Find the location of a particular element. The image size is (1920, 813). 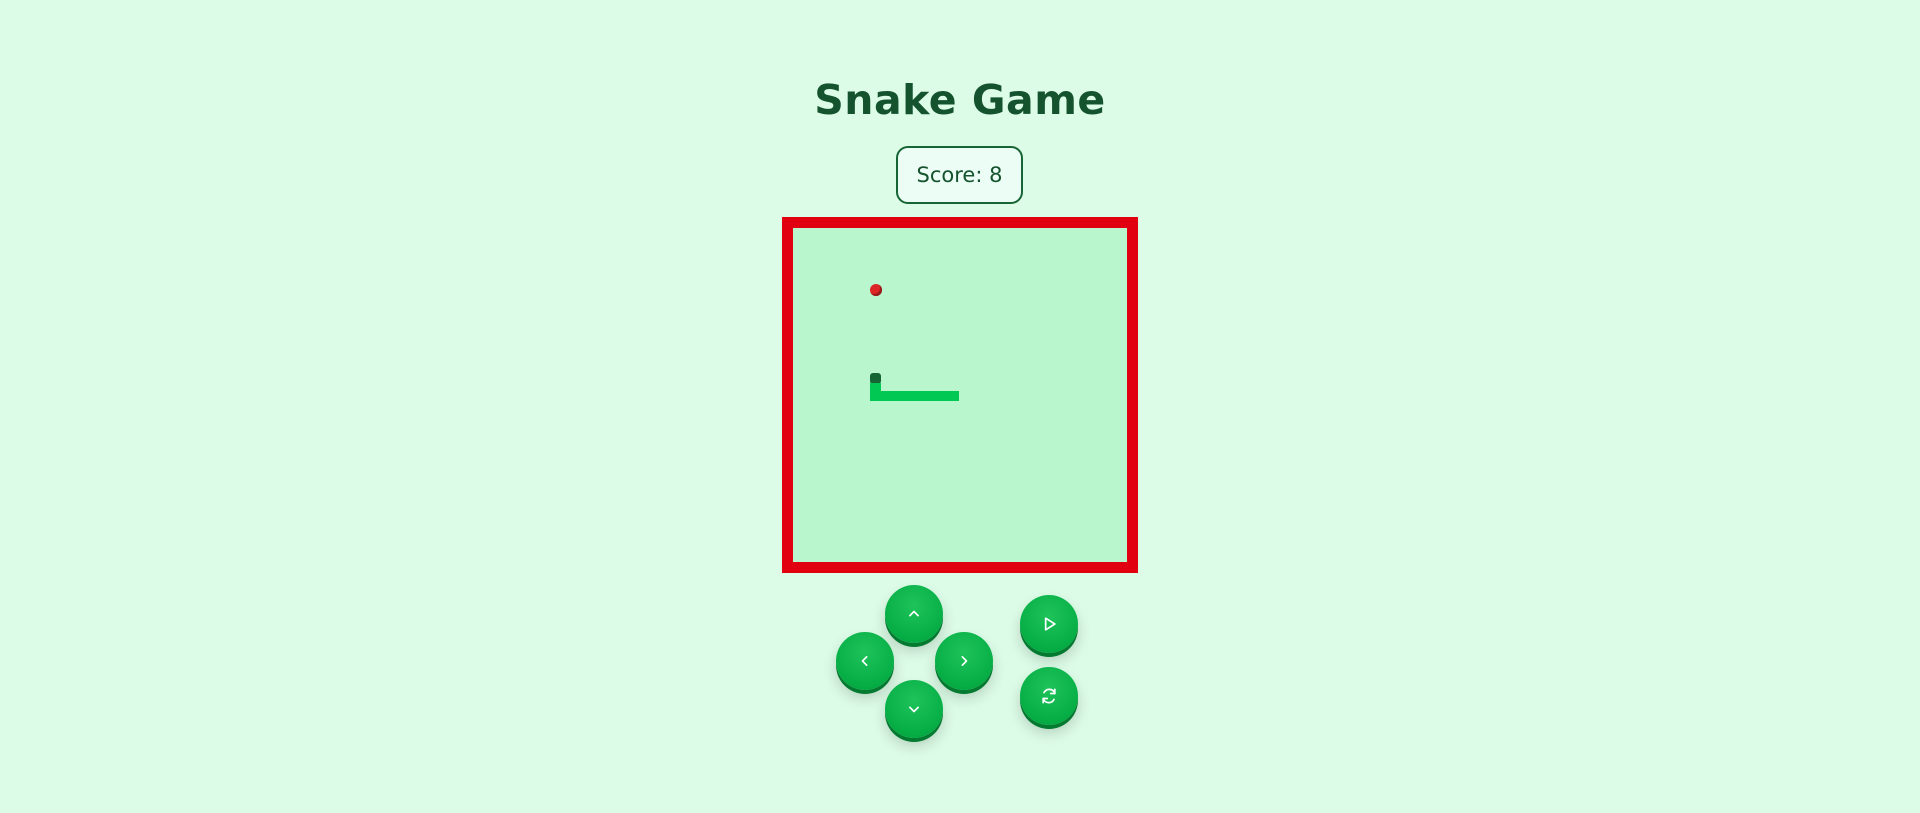

game-board is located at coordinates (960, 395).